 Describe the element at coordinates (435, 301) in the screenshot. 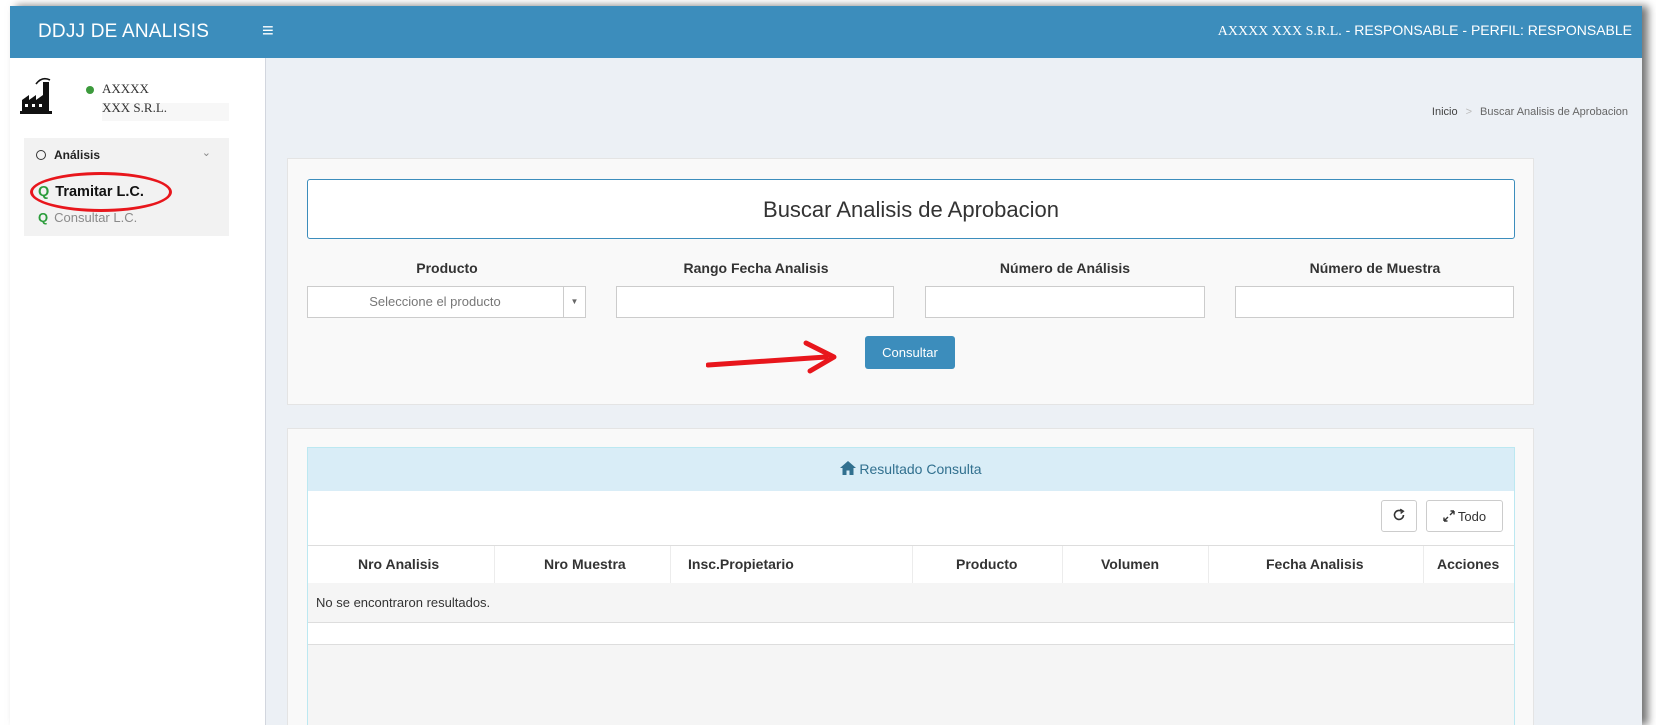

I see `producto-placeholder: Seleccione el producto` at that location.